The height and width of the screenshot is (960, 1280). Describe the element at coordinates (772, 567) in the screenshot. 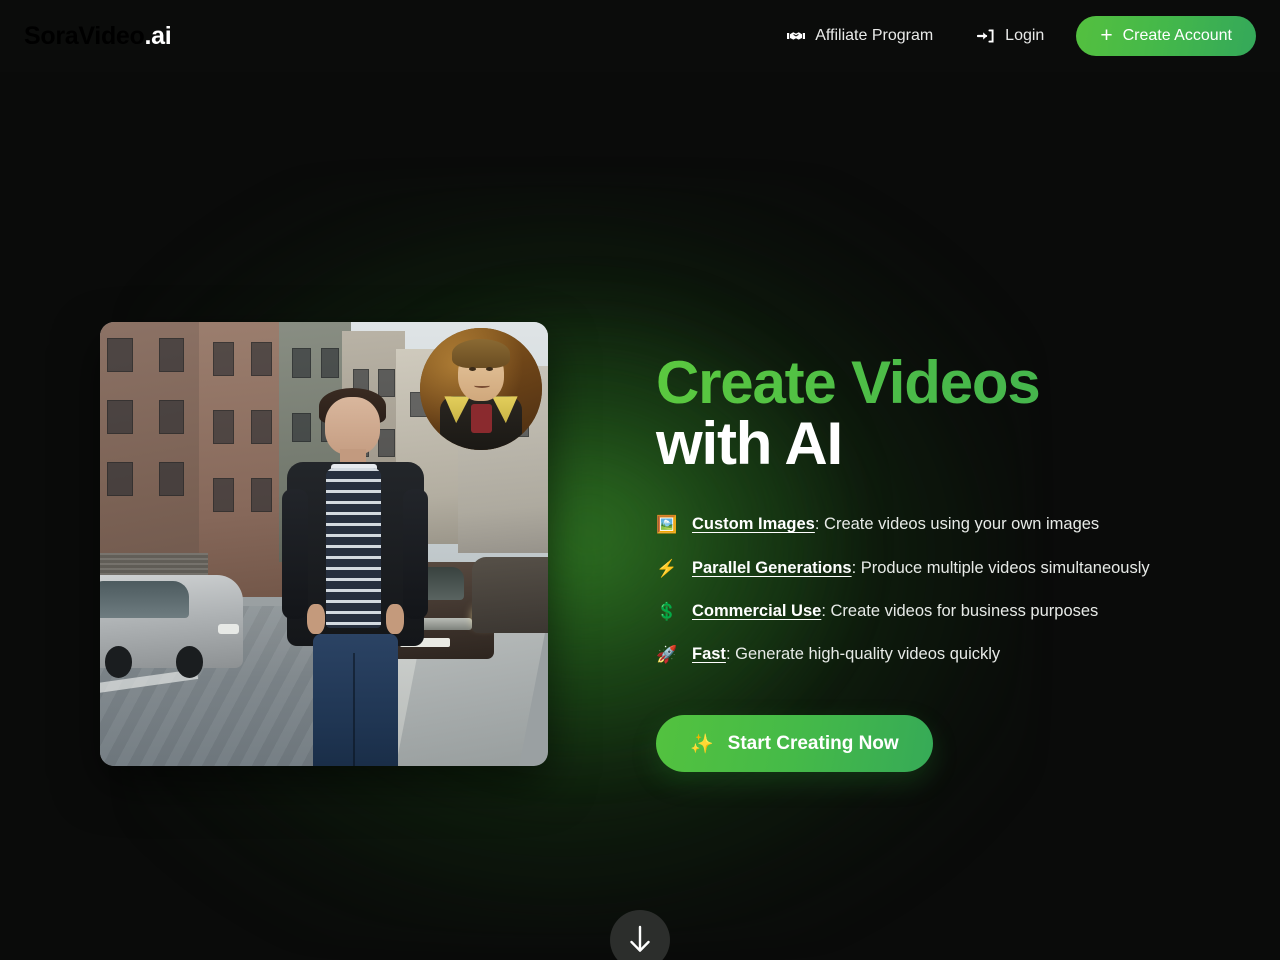

I see `feature-label: Parallel Generations` at that location.